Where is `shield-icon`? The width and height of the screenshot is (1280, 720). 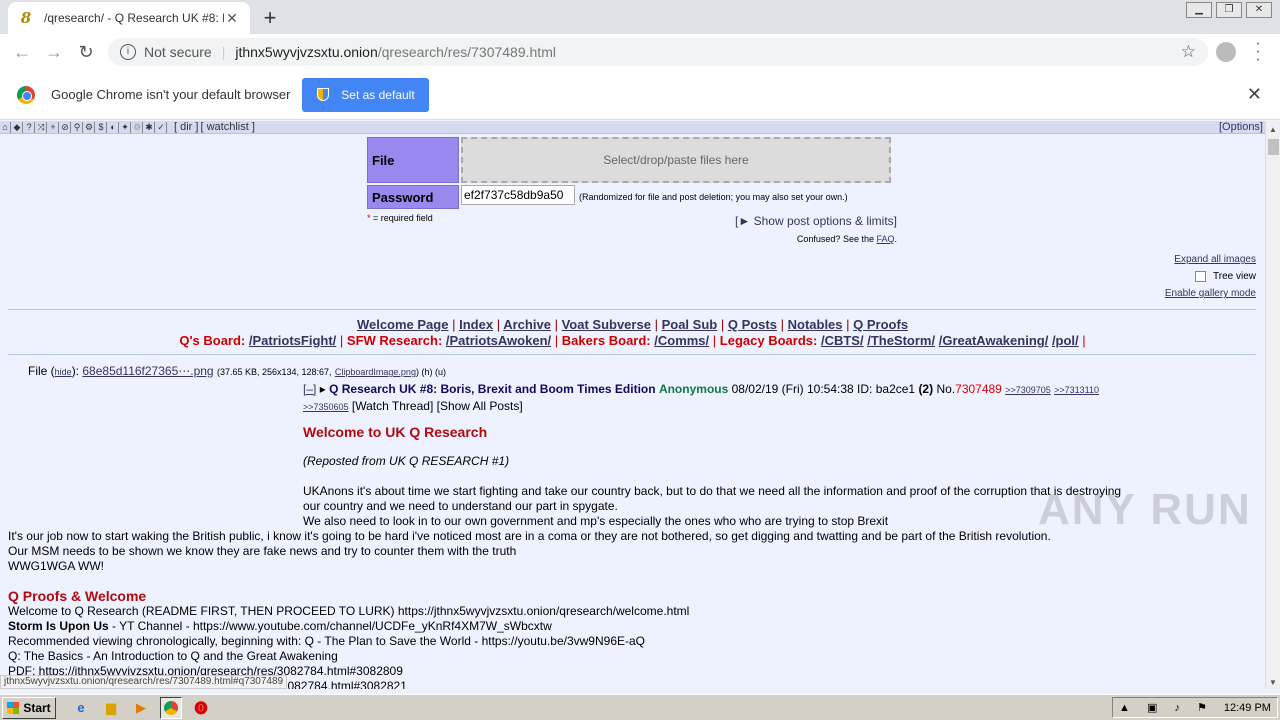 shield-icon is located at coordinates (323, 94).